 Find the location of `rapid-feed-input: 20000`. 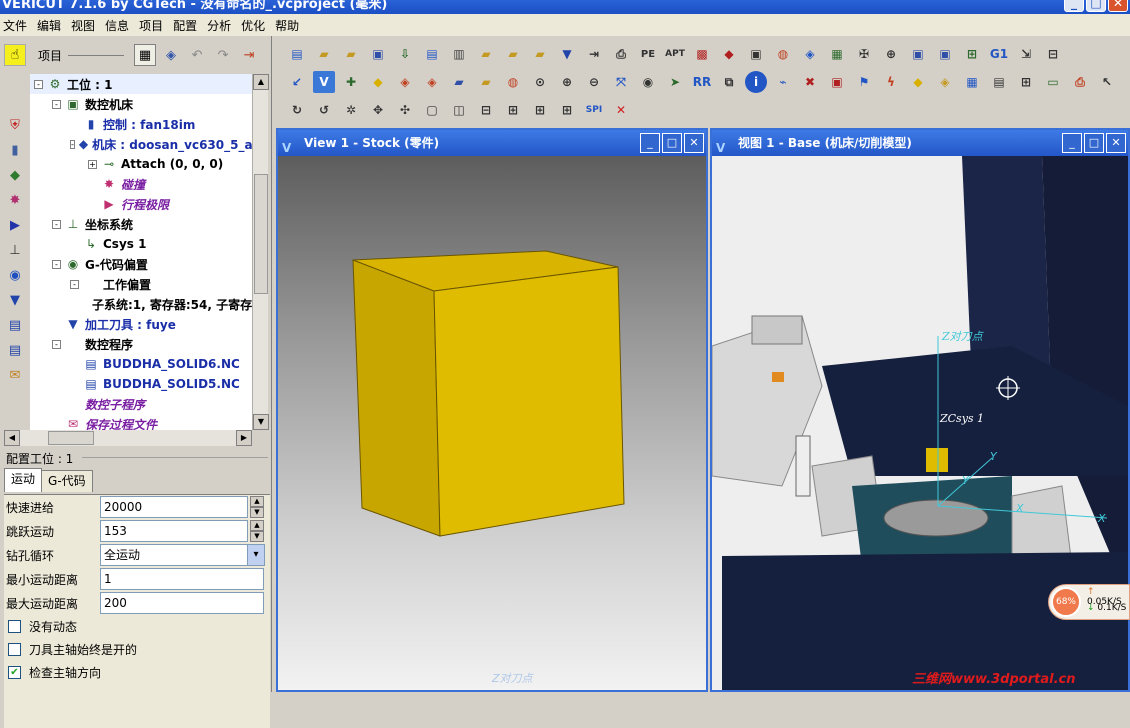

rapid-feed-input: 20000 is located at coordinates (174, 507).